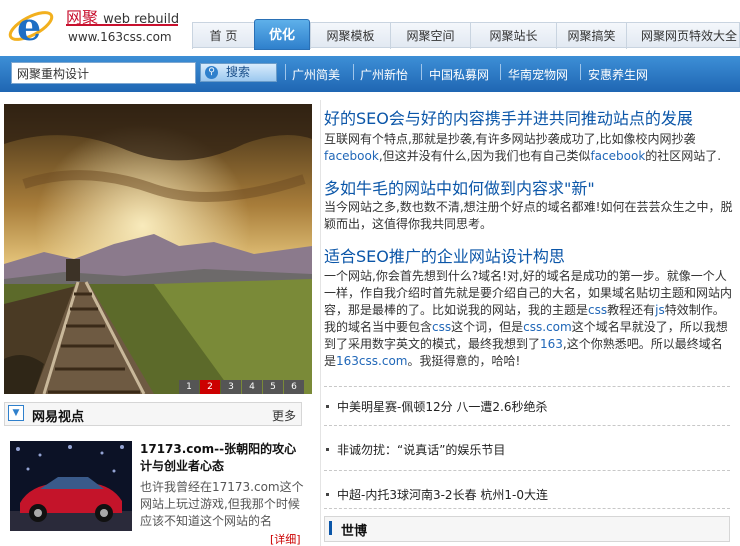 This screenshot has height=546, width=740. I want to click on quick-link-health: 安惠养生网, so click(618, 74).